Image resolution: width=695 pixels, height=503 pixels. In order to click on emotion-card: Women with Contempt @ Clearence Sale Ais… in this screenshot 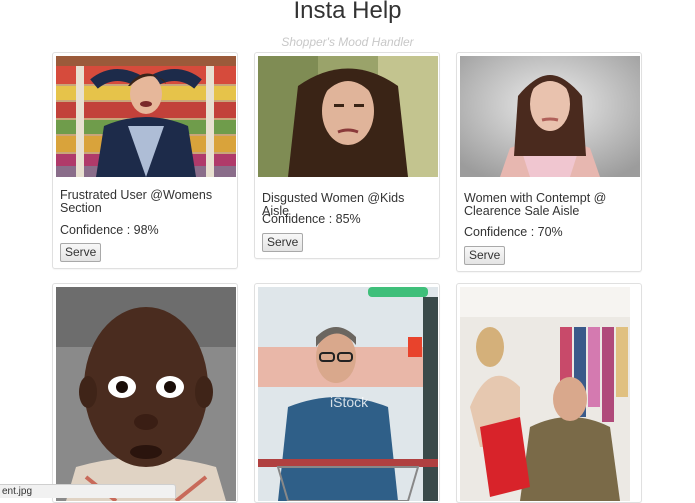, I will do `click(549, 162)`.